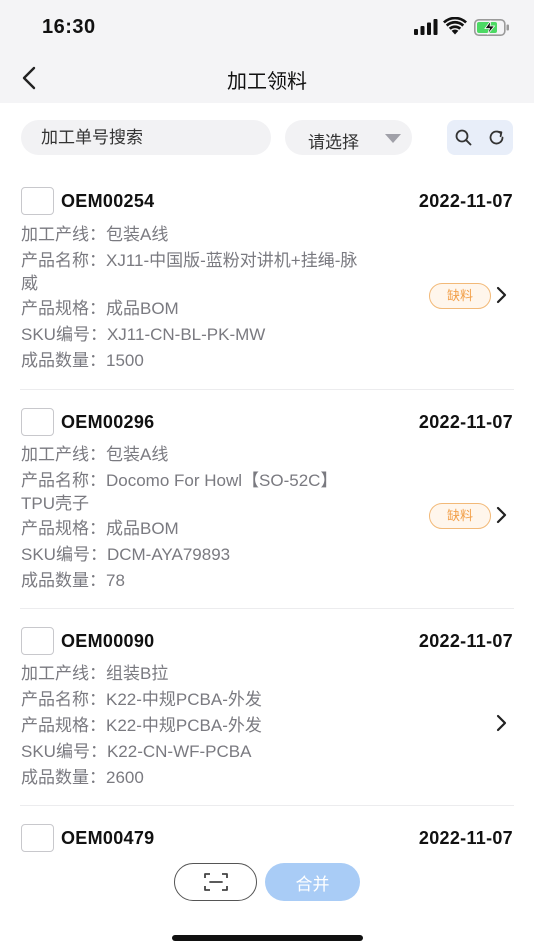 The width and height of the screenshot is (534, 950). I want to click on quantity-row: 成品数量：1500, so click(221, 361).